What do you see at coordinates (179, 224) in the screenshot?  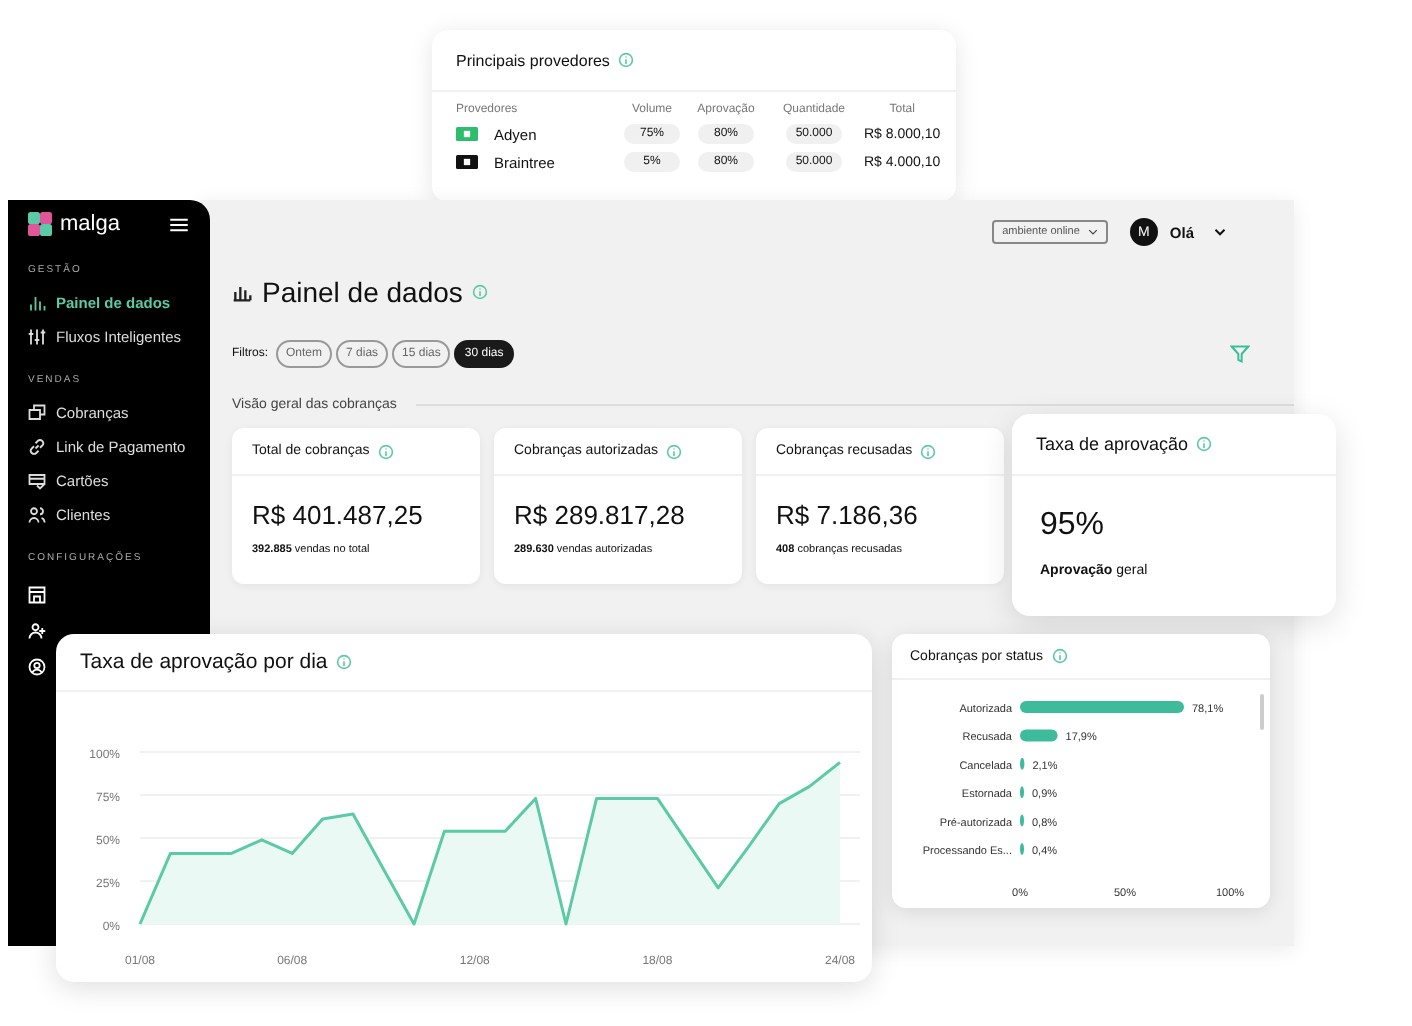 I see `menu-icon` at bounding box center [179, 224].